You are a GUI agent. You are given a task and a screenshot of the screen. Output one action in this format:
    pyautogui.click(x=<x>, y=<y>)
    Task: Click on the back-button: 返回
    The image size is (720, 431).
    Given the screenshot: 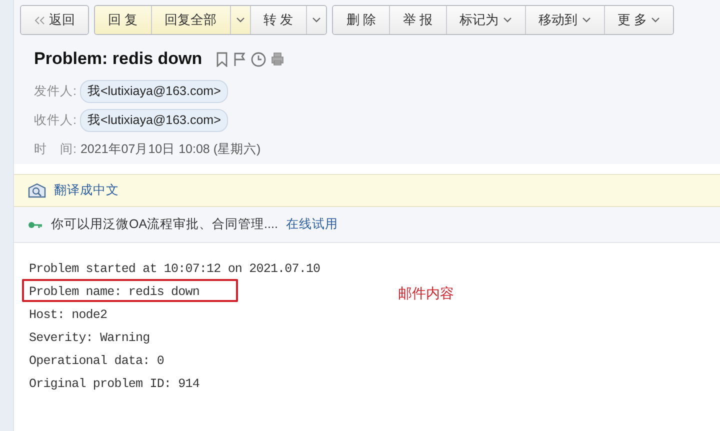 What is the action you would take?
    pyautogui.click(x=54, y=20)
    